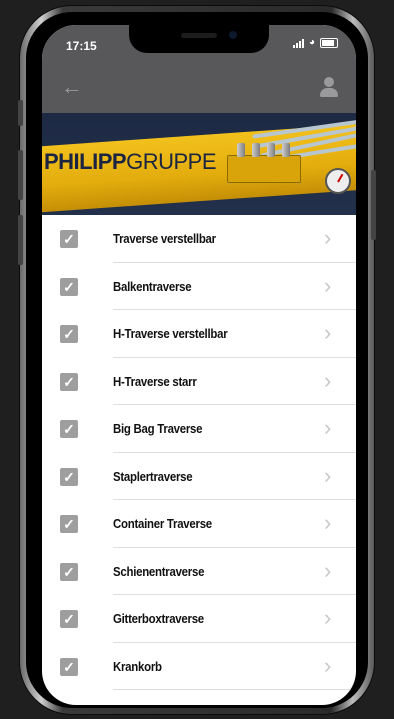  I want to click on list-item: ✓ Container Traverse ›, so click(199, 524).